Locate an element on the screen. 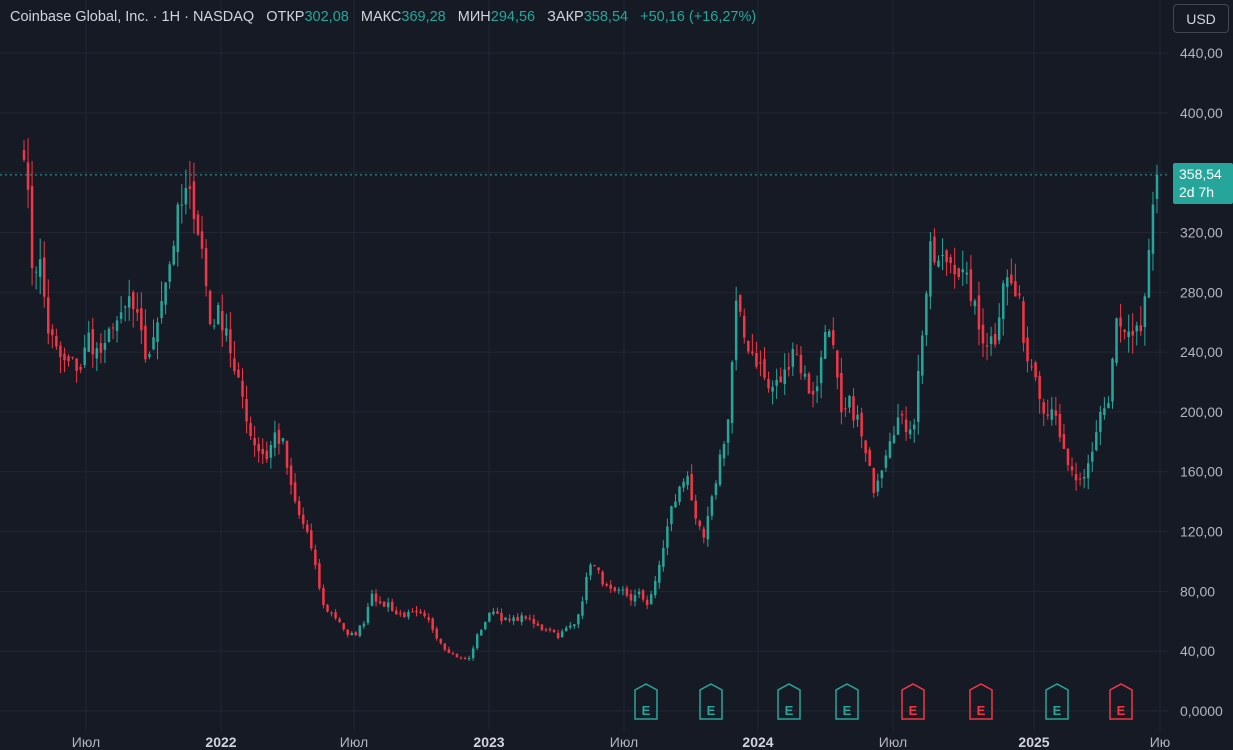 The width and height of the screenshot is (1233, 750). open-value: 302,08 is located at coordinates (326, 17).